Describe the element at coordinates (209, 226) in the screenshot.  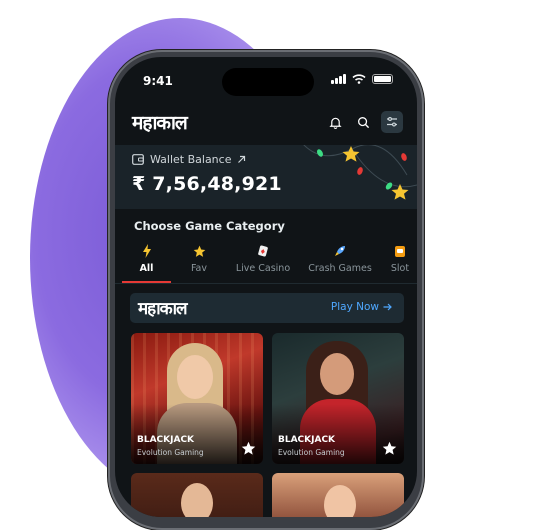
I see `category-title: Choose Game Category` at that location.